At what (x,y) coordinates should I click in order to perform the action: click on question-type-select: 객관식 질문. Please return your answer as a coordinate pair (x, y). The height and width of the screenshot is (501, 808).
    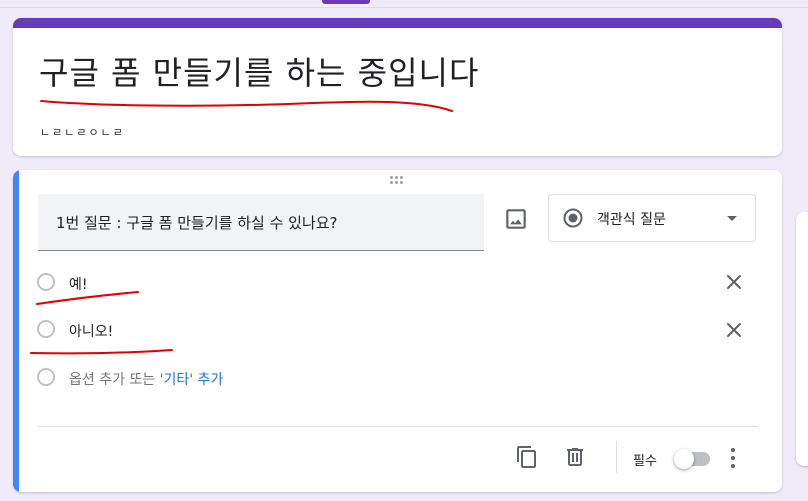
    Looking at the image, I should click on (652, 218).